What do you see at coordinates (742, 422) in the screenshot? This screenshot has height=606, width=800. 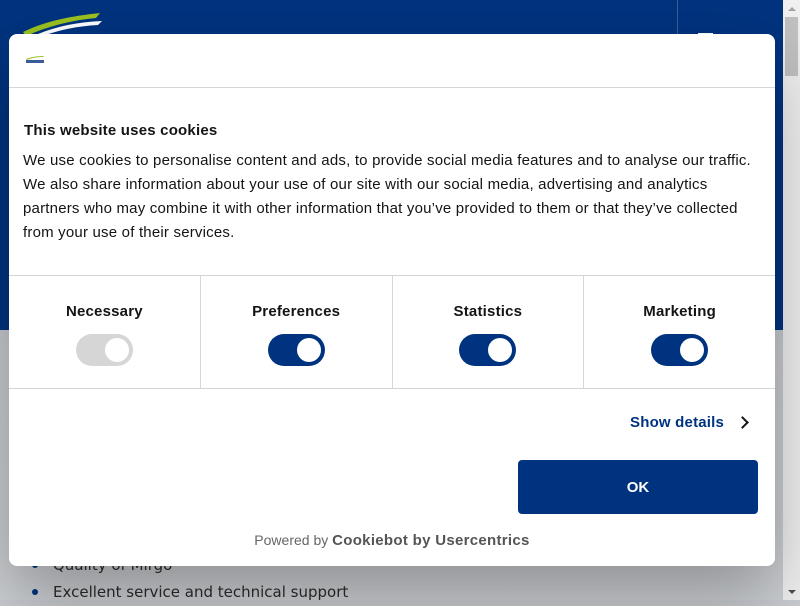 I see `chevron-right-icon` at bounding box center [742, 422].